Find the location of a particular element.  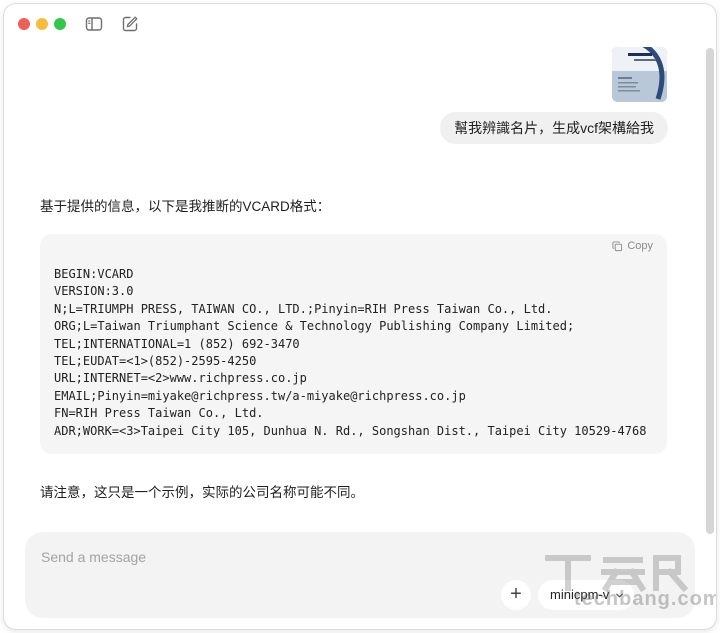

plus-icon: + is located at coordinates (516, 594).